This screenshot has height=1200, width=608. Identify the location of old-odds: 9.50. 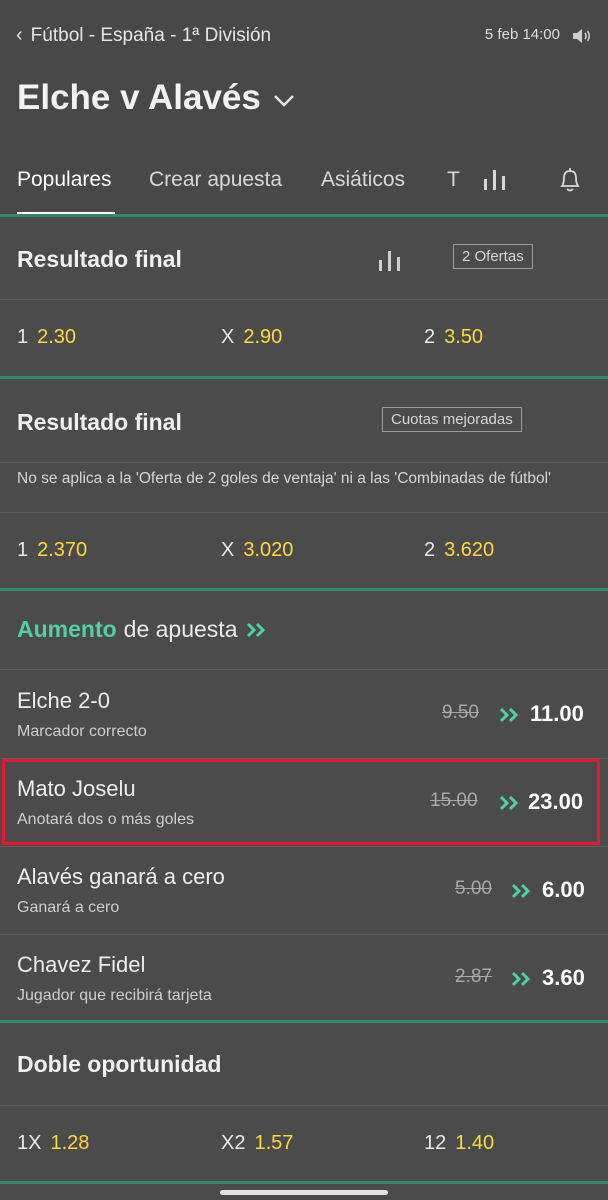
(460, 712).